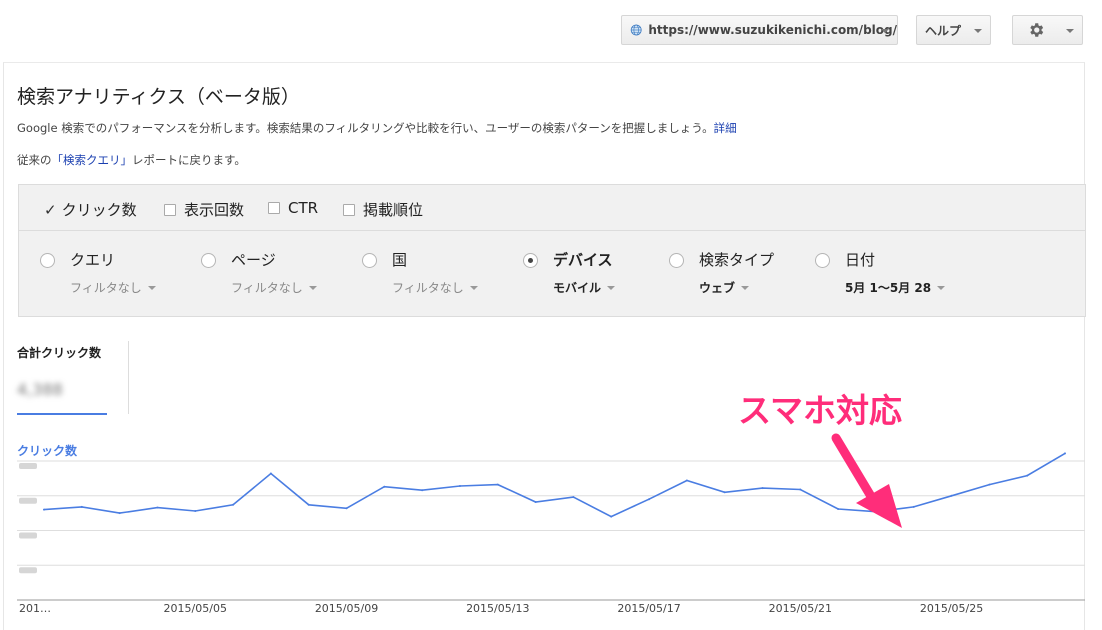  I want to click on annotation-text: スマホ対応, so click(820, 410).